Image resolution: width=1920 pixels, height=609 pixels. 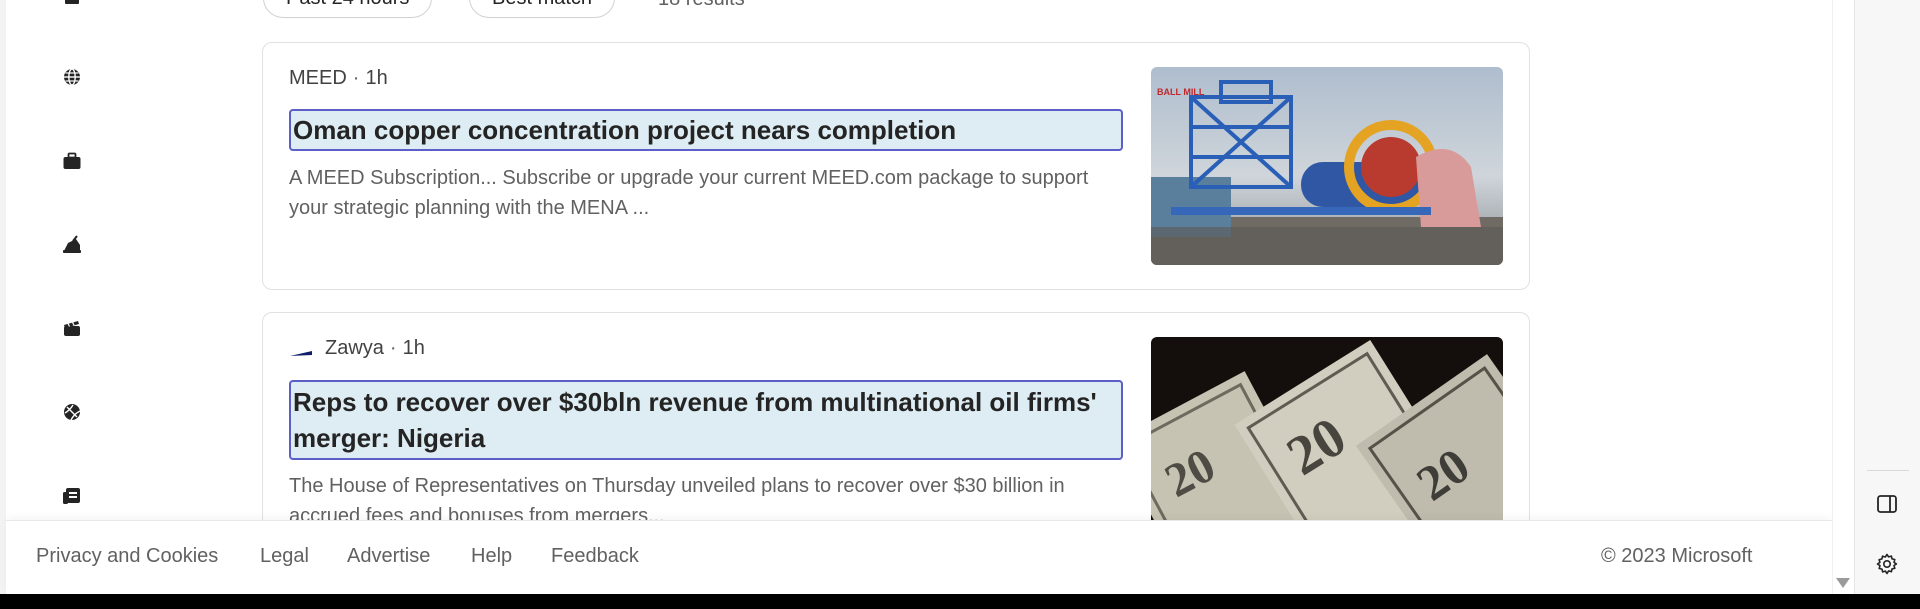 What do you see at coordinates (1677, 556) in the screenshot?
I see `copyright-text: © 2023 Microsoft` at bounding box center [1677, 556].